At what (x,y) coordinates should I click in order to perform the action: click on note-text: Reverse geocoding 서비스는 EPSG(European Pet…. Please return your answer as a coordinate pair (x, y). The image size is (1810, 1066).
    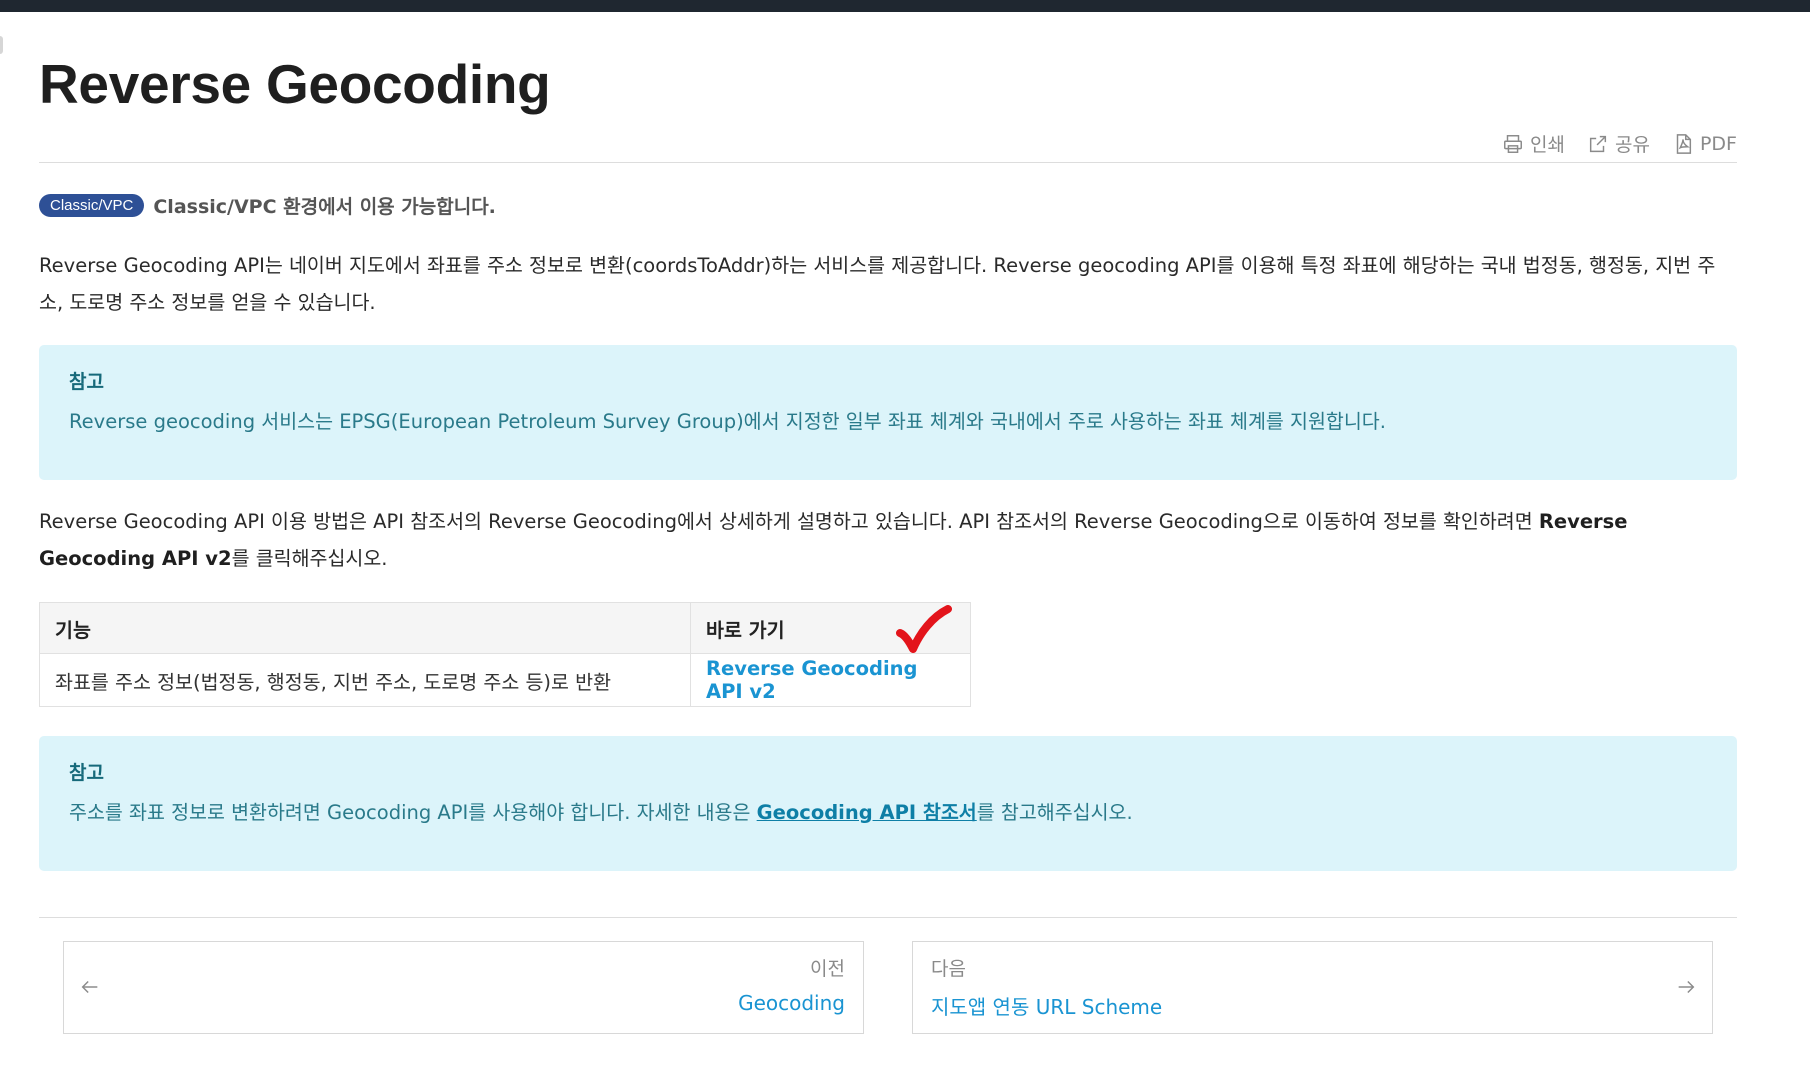
    Looking at the image, I should click on (727, 421).